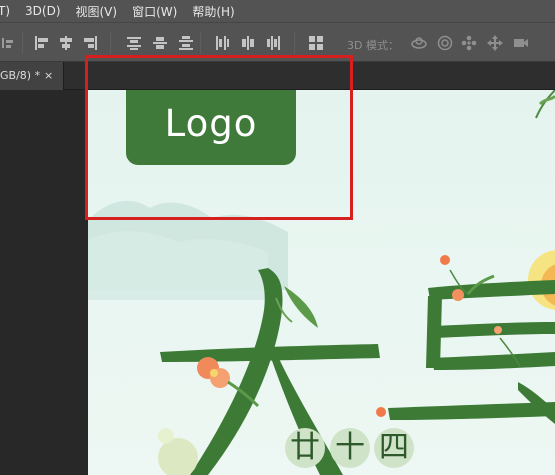 The height and width of the screenshot is (475, 555). What do you see at coordinates (277, 11) in the screenshot?
I see `menu-bar: T) 3D(D) 视图(V) 窗口(W) 帮助(H)` at bounding box center [277, 11].